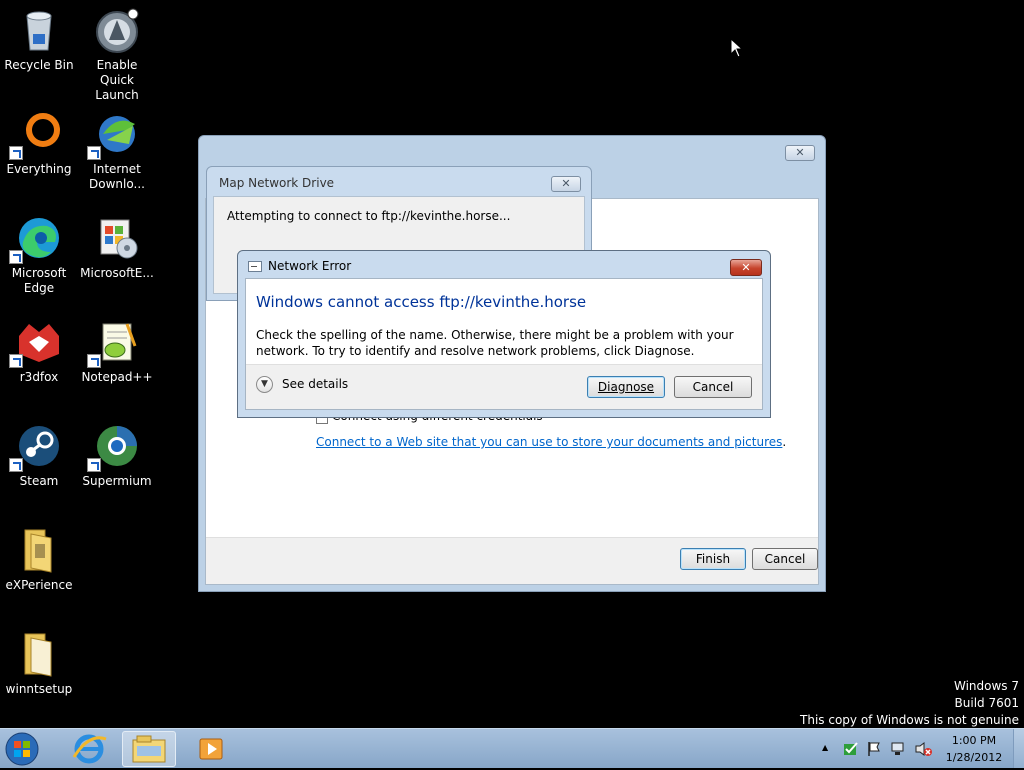  I want to click on desktop-icon-steam: Steam, so click(39, 455).